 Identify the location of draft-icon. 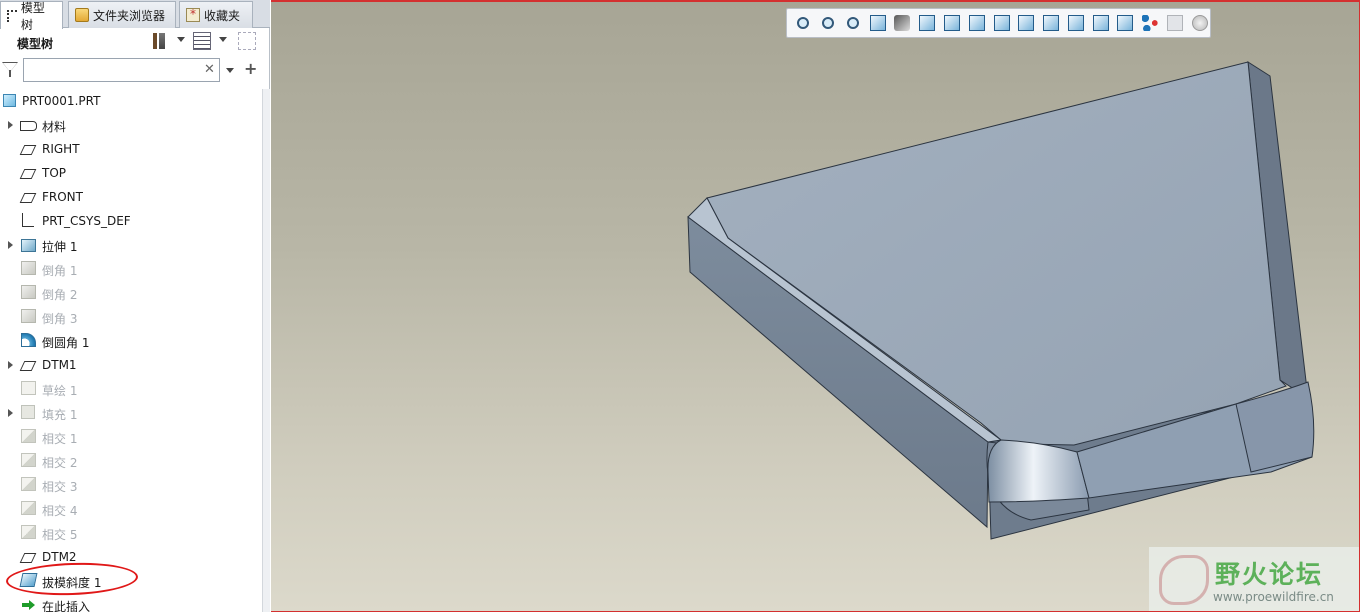
(28, 580).